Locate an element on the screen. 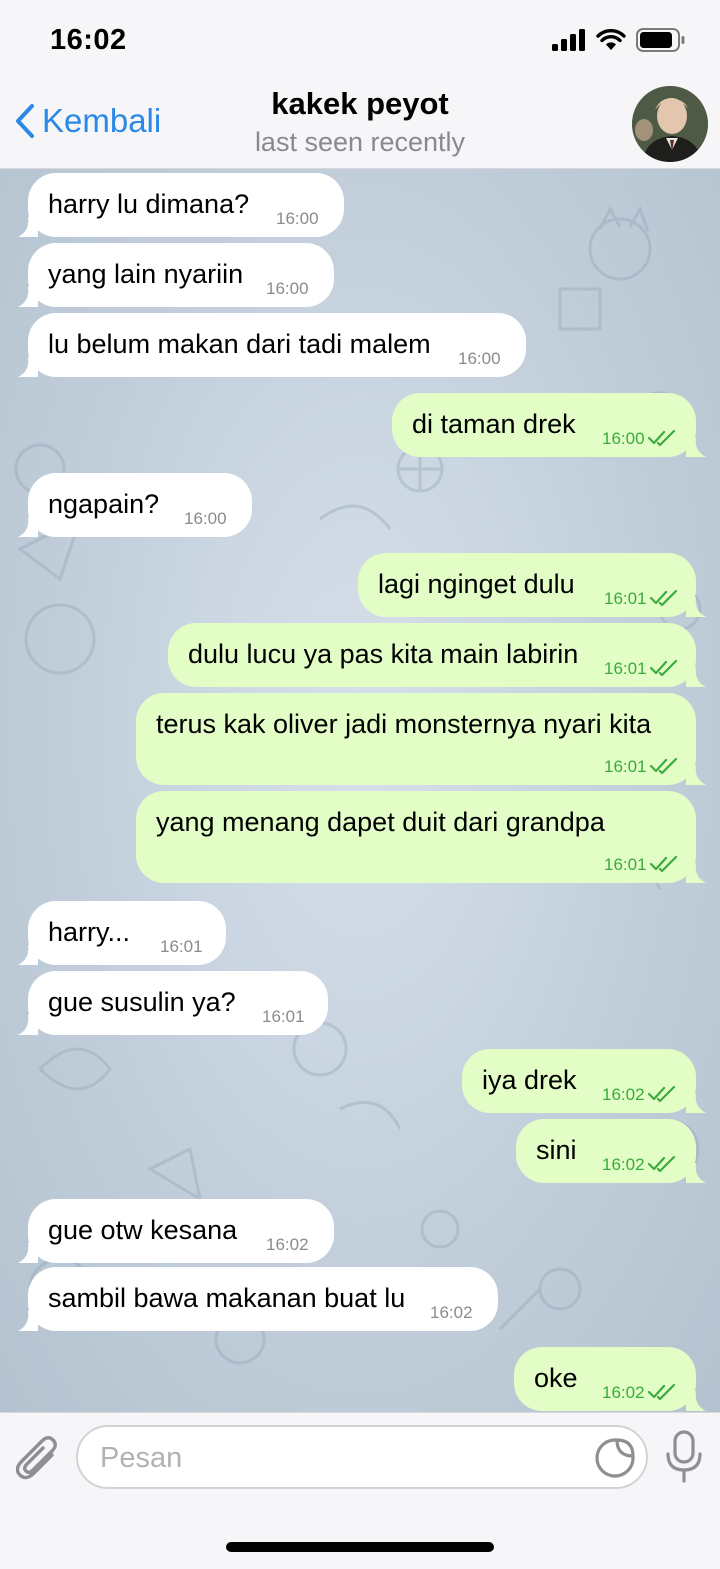 The height and width of the screenshot is (1569, 720). message-bubble-outgoing: oke 16:02 is located at coordinates (610, 1379).